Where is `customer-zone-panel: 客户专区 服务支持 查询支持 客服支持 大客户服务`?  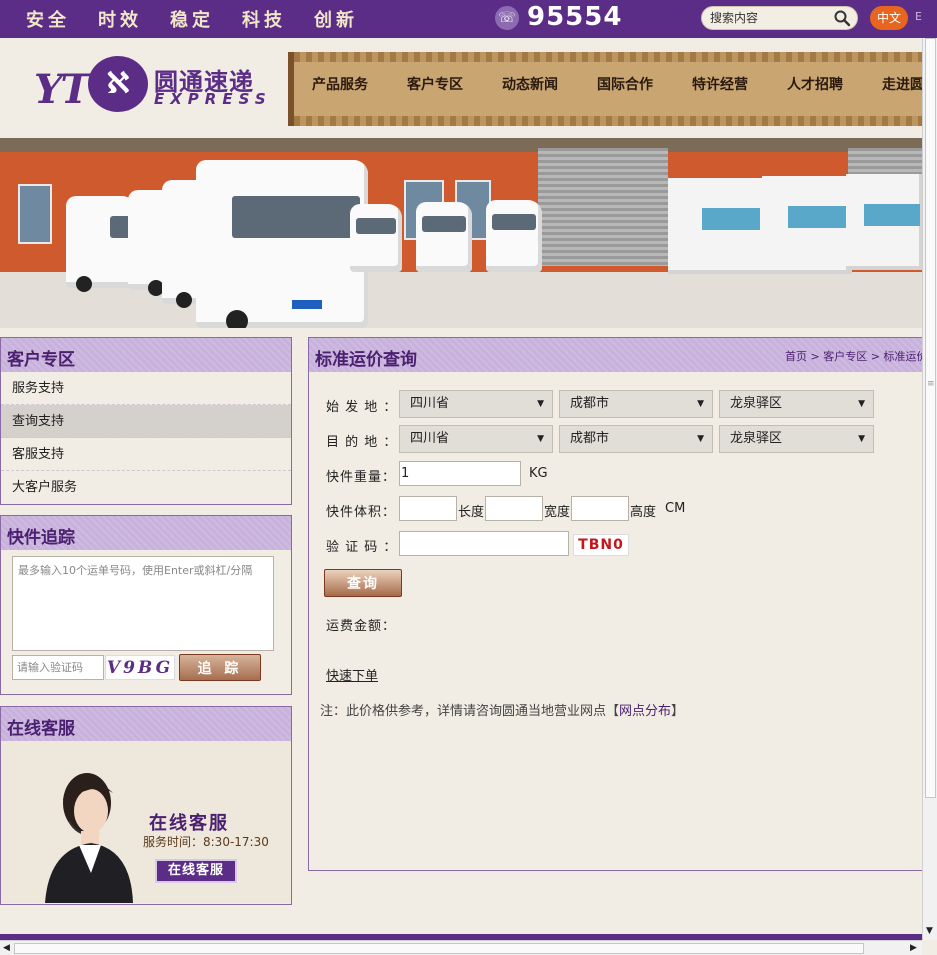
customer-zone-panel: 客户专区 服务支持 查询支持 客服支持 大客户服务 is located at coordinates (146, 421).